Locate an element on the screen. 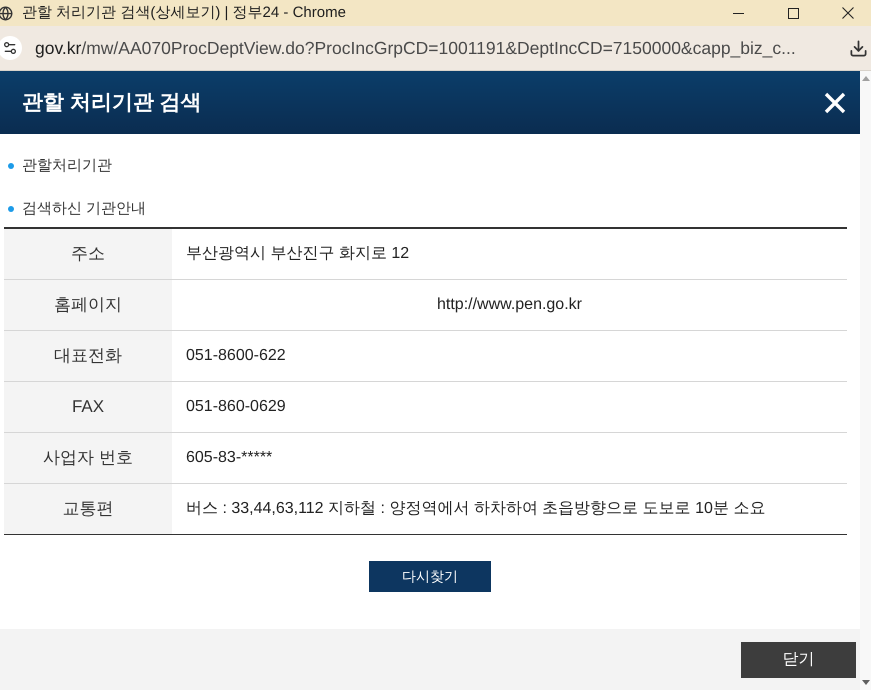  info-label-cell: FAX is located at coordinates (88, 406).